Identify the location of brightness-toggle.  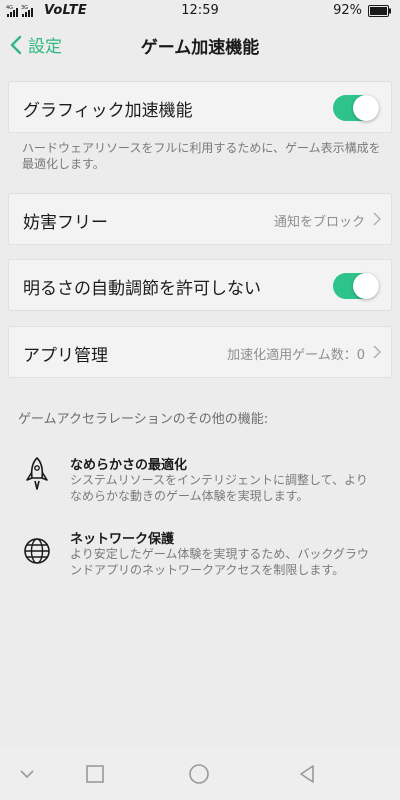
(356, 286).